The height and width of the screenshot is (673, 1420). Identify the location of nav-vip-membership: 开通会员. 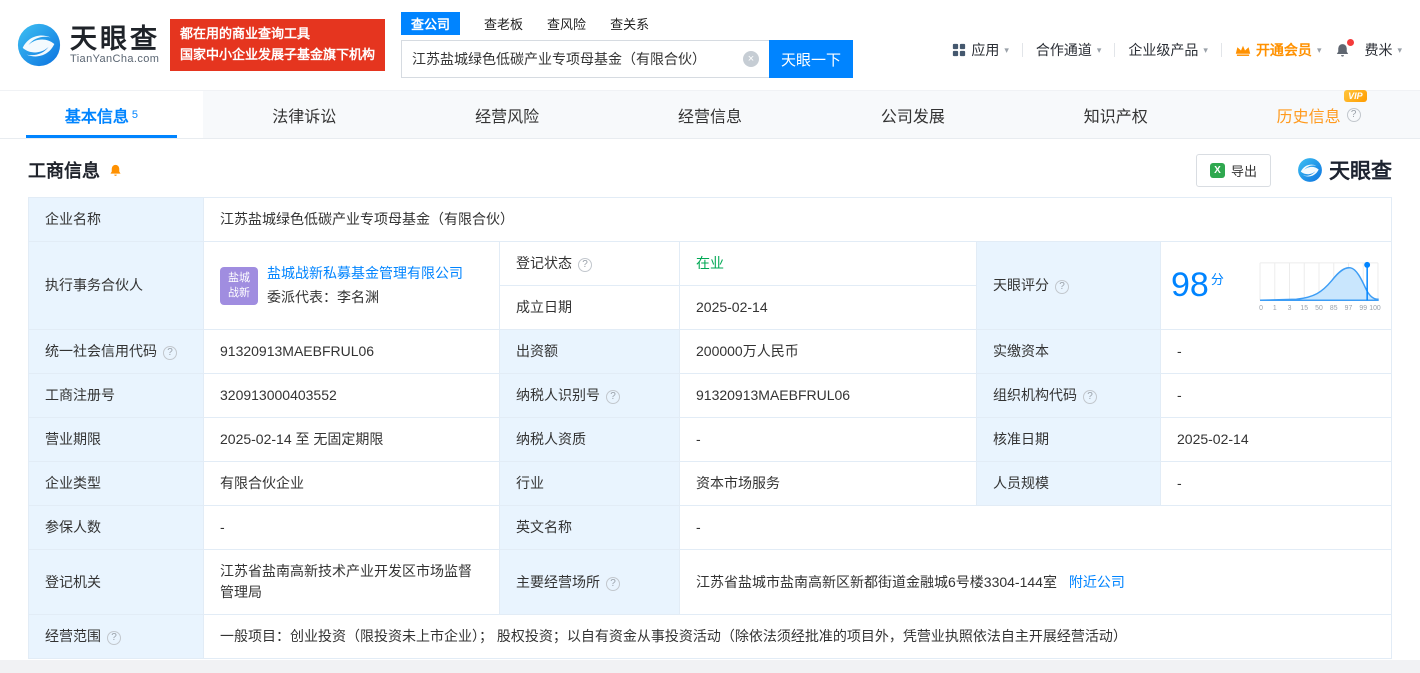
(1278, 50).